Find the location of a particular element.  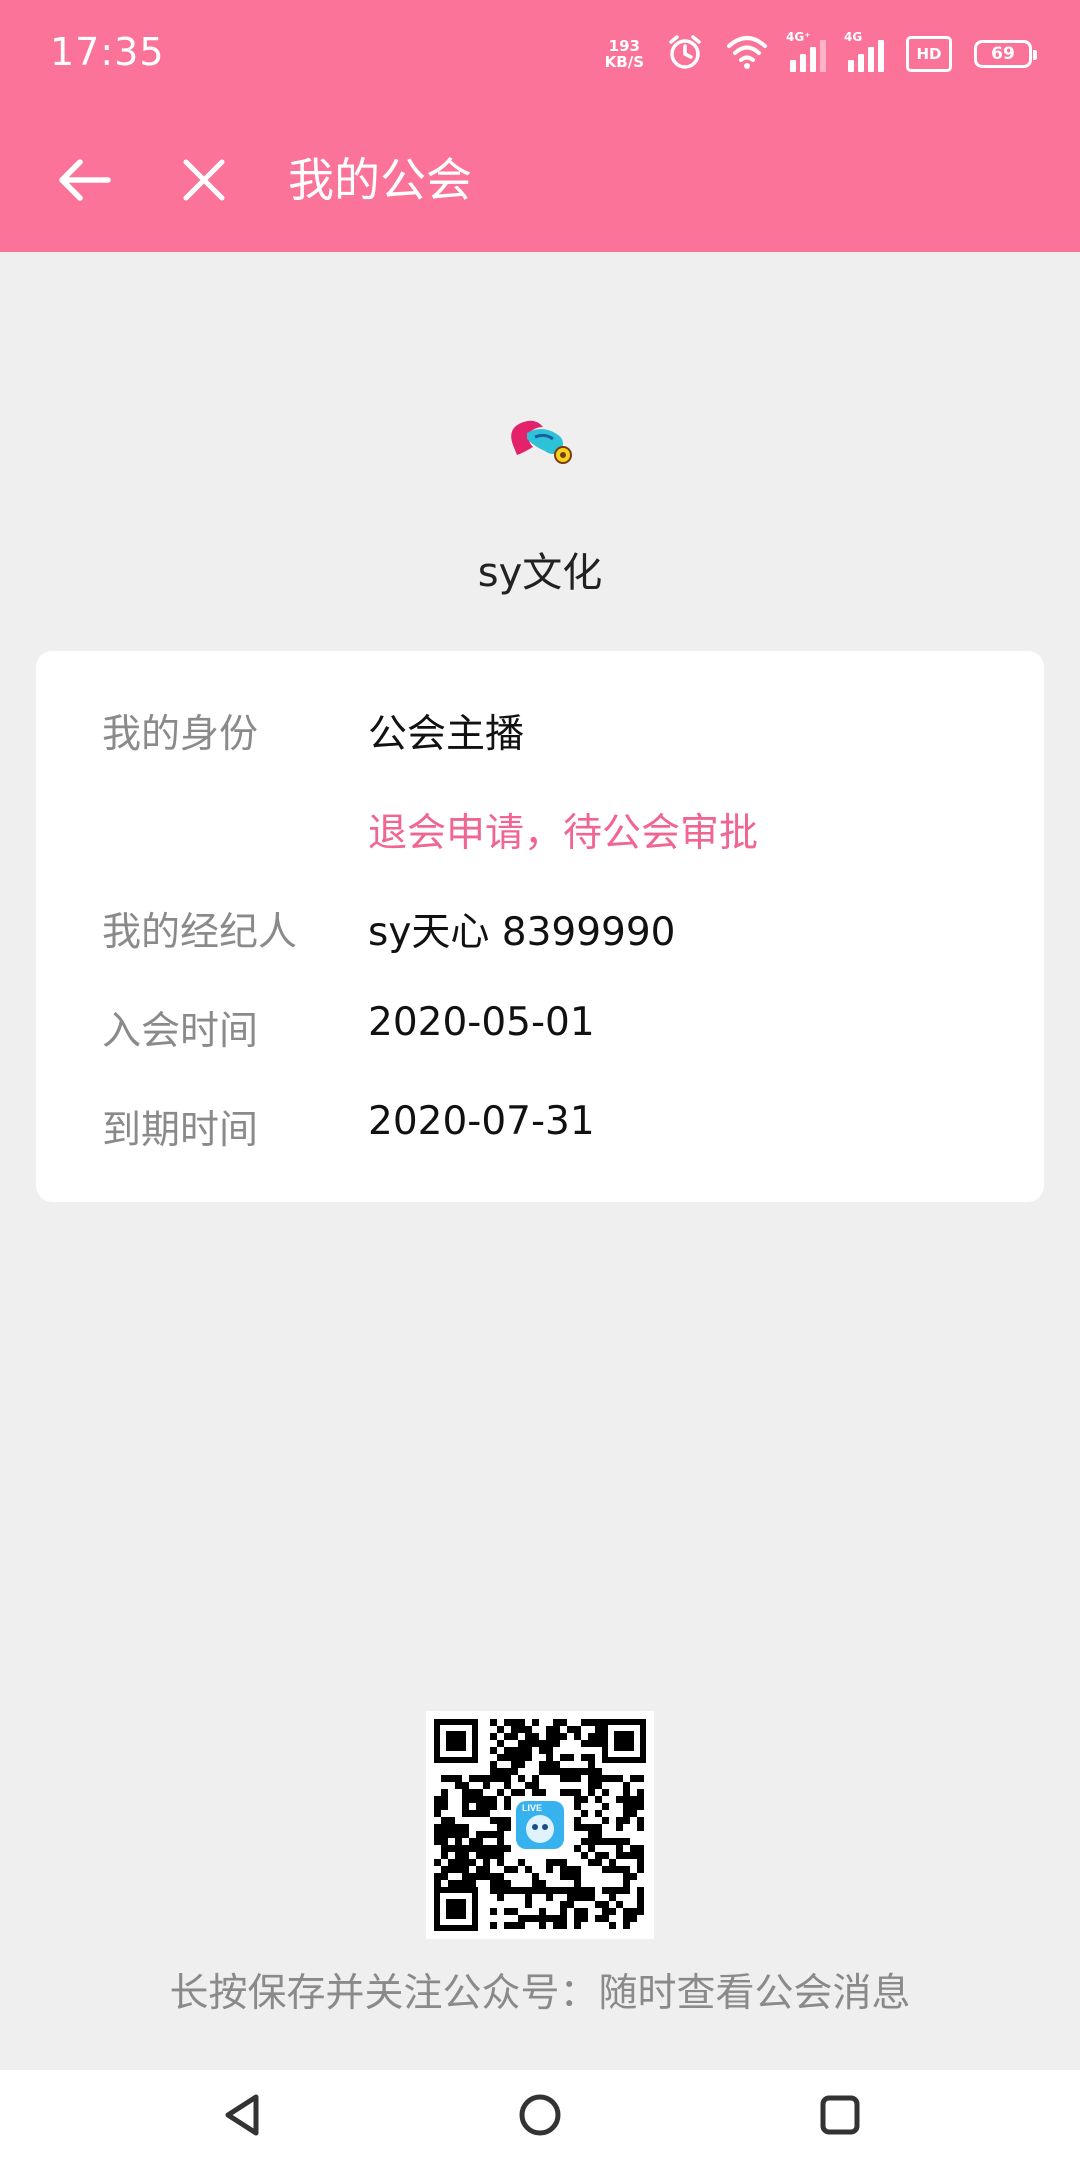

network-speed-unit: KB/S is located at coordinates (624, 62).